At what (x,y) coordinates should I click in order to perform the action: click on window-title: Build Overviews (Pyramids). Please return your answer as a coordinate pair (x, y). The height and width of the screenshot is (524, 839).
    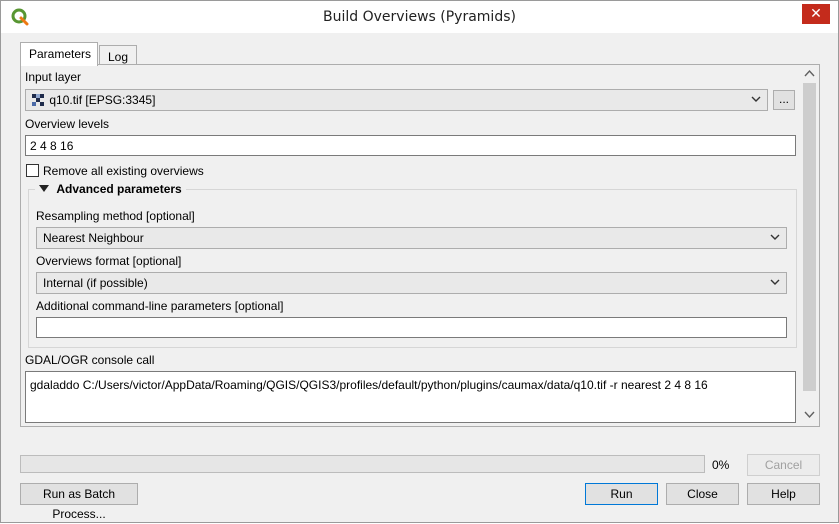
    Looking at the image, I should click on (419, 17).